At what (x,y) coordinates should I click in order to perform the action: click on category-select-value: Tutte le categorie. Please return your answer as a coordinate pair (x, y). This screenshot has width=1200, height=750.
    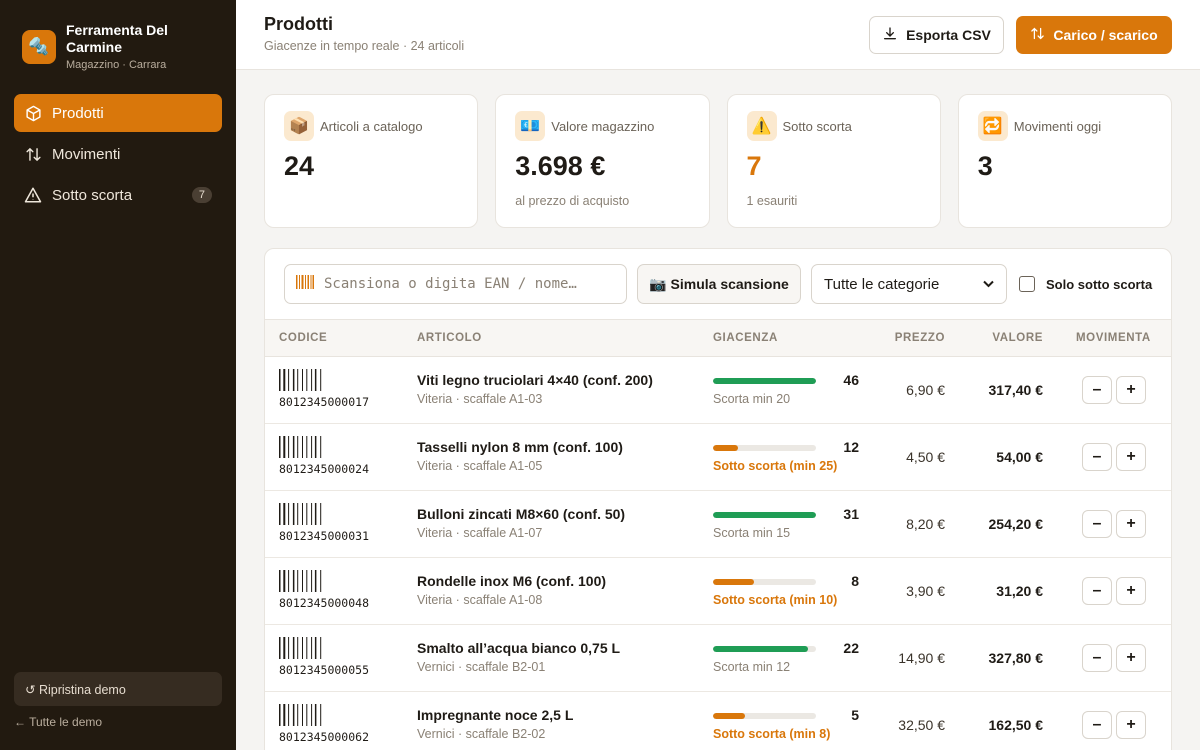
    Looking at the image, I should click on (882, 284).